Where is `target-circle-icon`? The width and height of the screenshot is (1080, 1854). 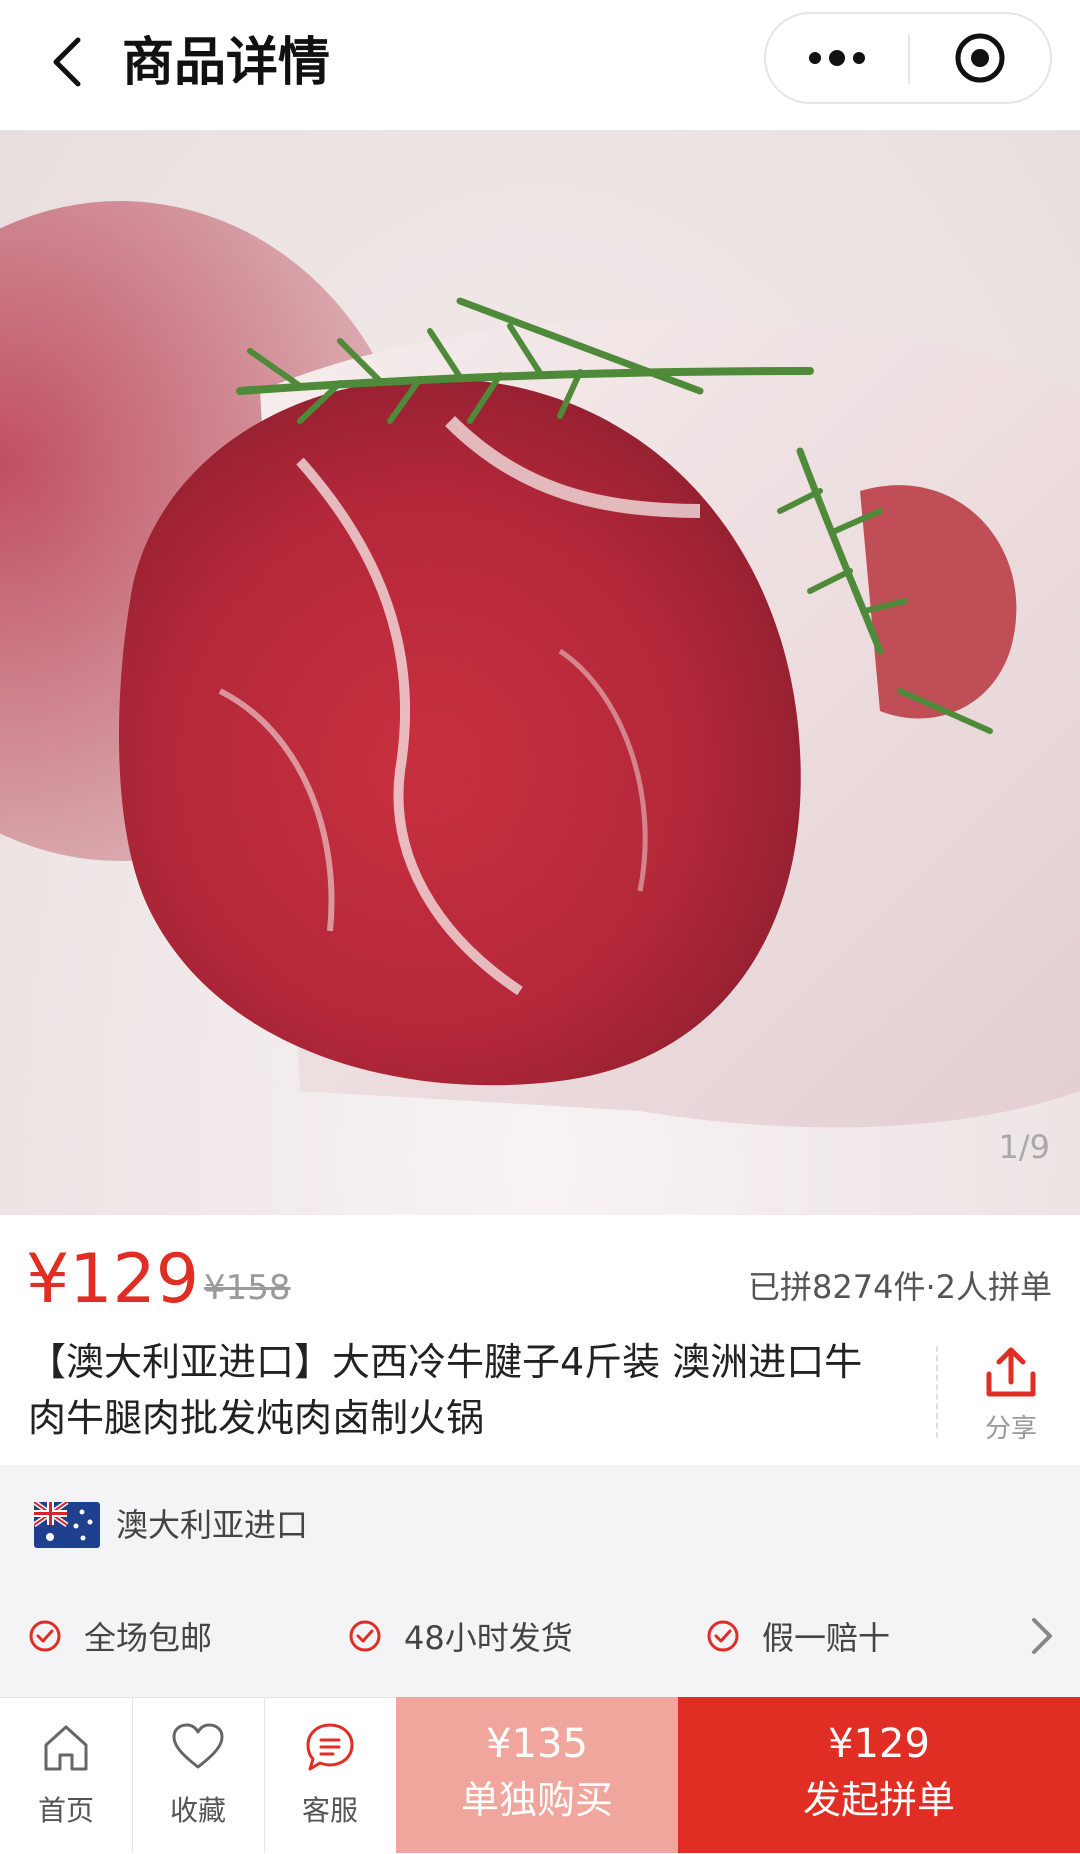 target-circle-icon is located at coordinates (980, 58).